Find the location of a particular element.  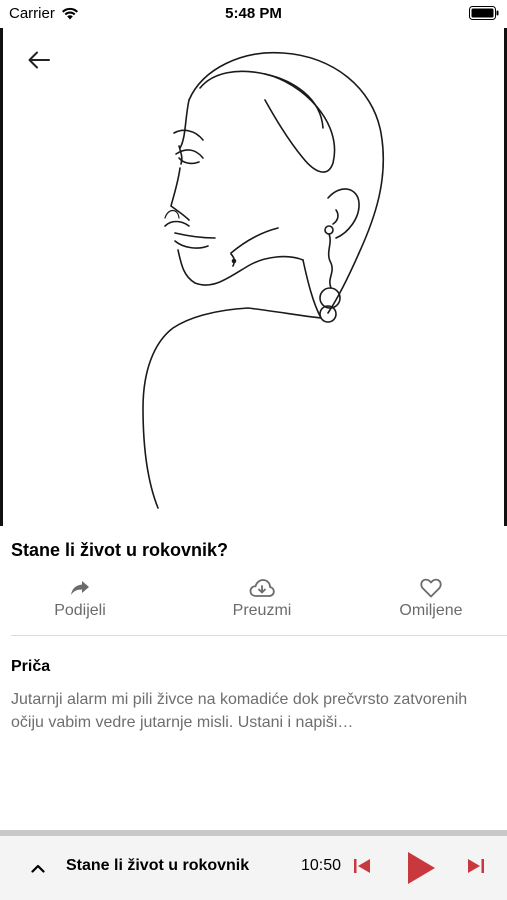

back-button is located at coordinates (39, 60).